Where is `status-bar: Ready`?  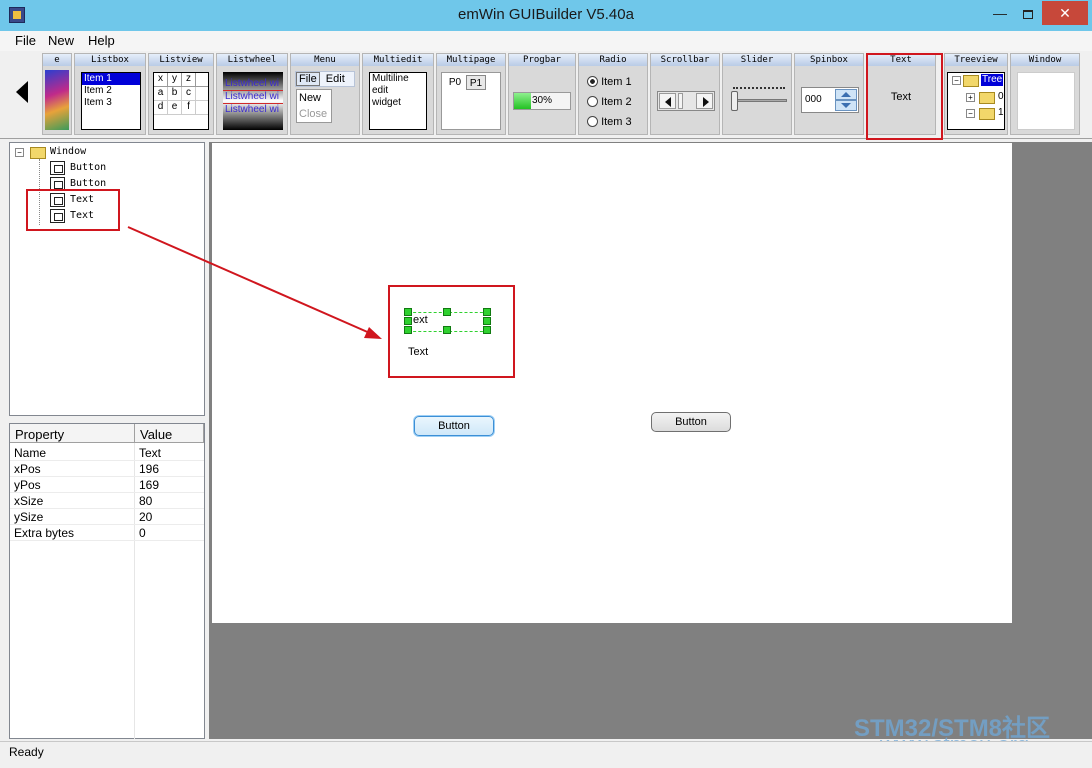 status-bar: Ready is located at coordinates (546, 754).